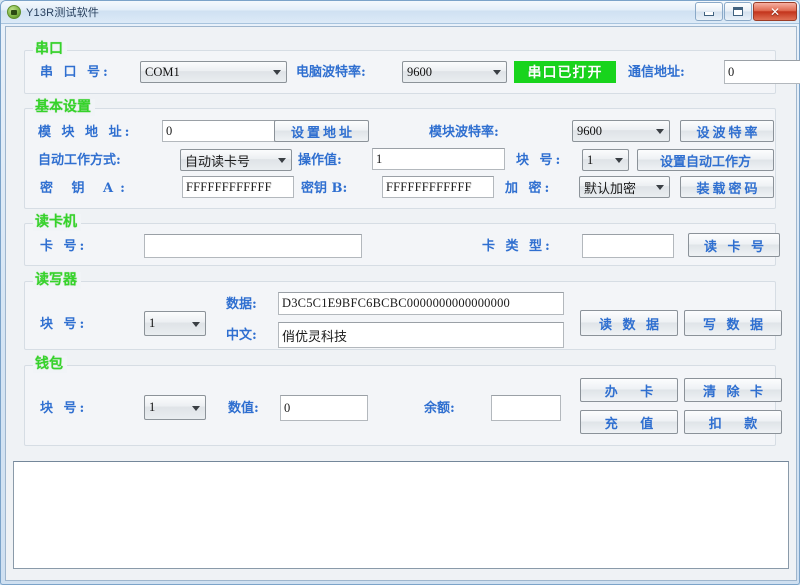  I want to click on amount-label: 数值:, so click(243, 408).